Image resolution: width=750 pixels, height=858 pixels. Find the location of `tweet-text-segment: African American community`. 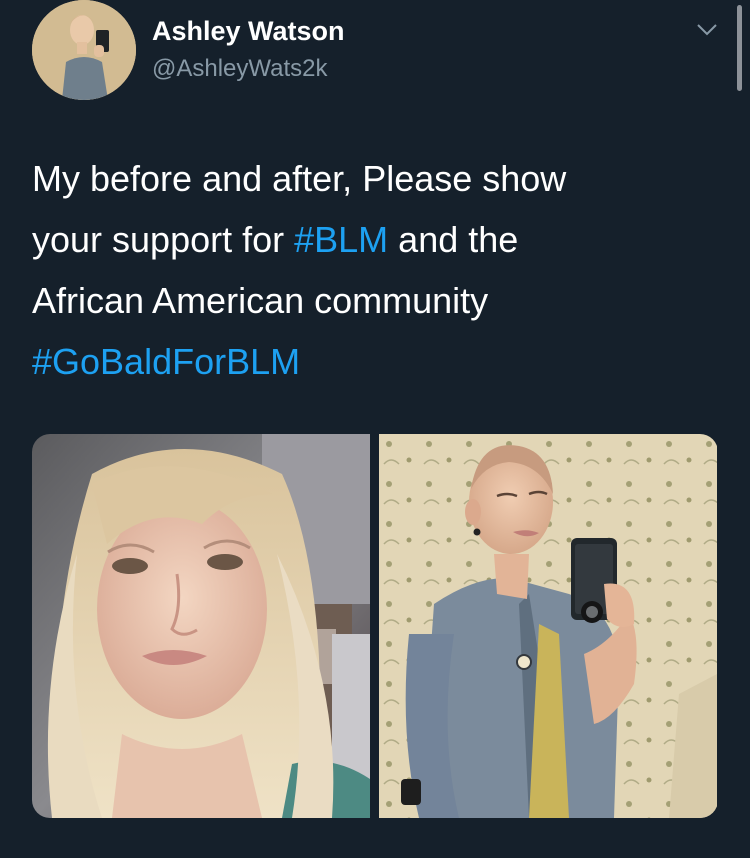

tweet-text-segment: African American community is located at coordinates (260, 300).